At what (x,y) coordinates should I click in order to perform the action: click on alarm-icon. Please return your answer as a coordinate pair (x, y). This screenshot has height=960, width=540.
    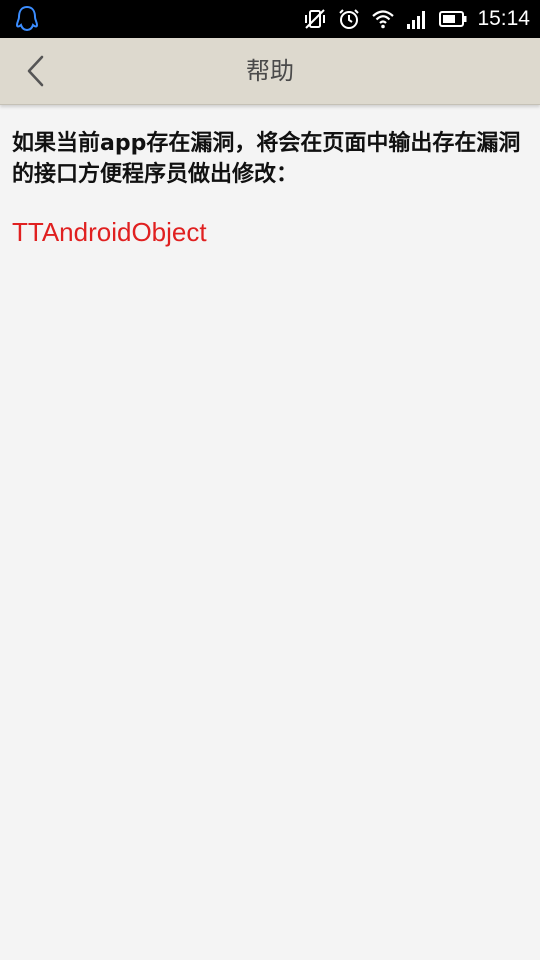
    Looking at the image, I should click on (349, 19).